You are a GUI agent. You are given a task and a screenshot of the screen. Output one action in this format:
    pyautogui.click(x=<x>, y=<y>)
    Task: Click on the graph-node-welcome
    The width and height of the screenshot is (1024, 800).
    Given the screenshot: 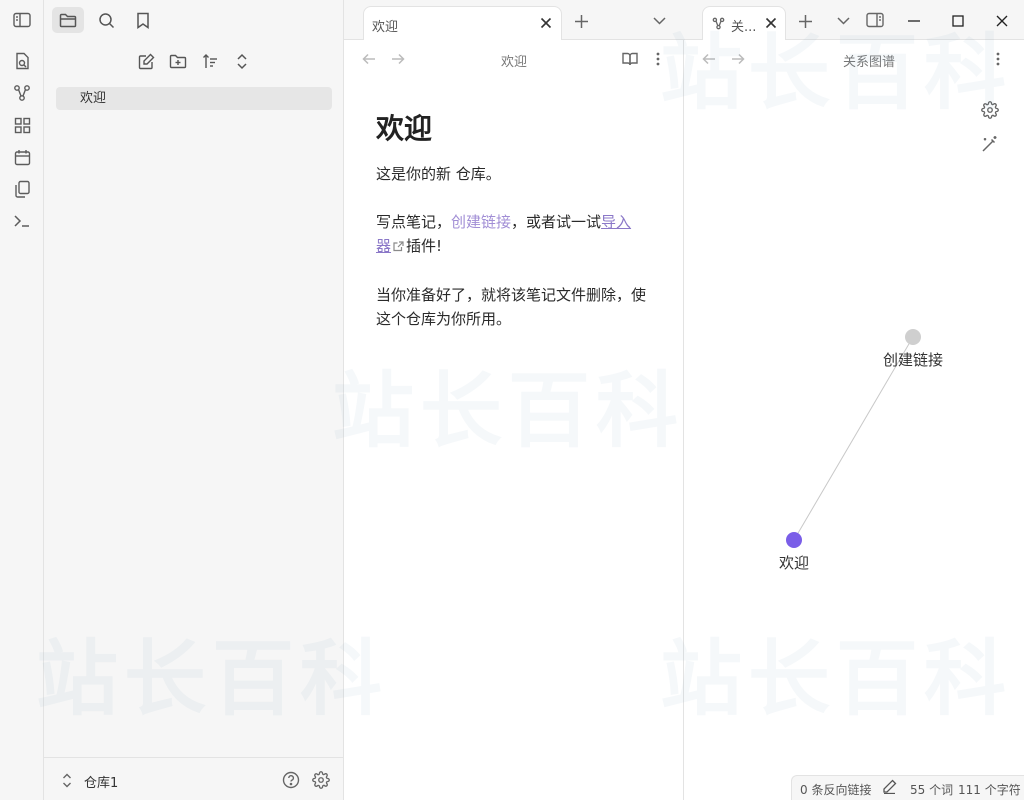 What is the action you would take?
    pyautogui.click(x=794, y=540)
    